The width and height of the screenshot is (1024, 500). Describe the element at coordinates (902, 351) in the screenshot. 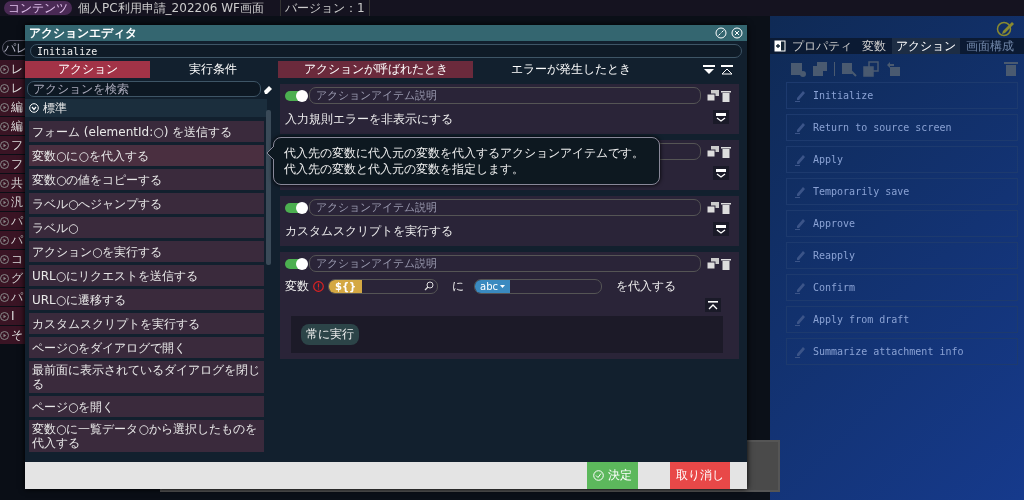

I see `action-entry: Summarize attachment info` at that location.